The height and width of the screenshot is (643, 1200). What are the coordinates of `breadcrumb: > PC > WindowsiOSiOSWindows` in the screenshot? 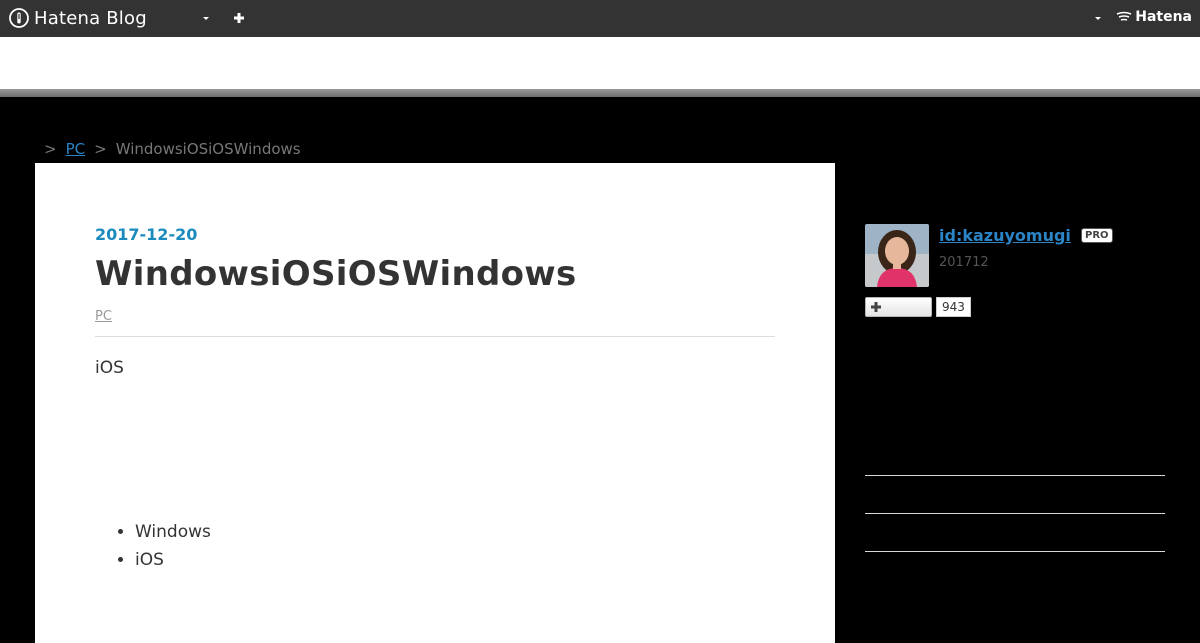 It's located at (168, 149).